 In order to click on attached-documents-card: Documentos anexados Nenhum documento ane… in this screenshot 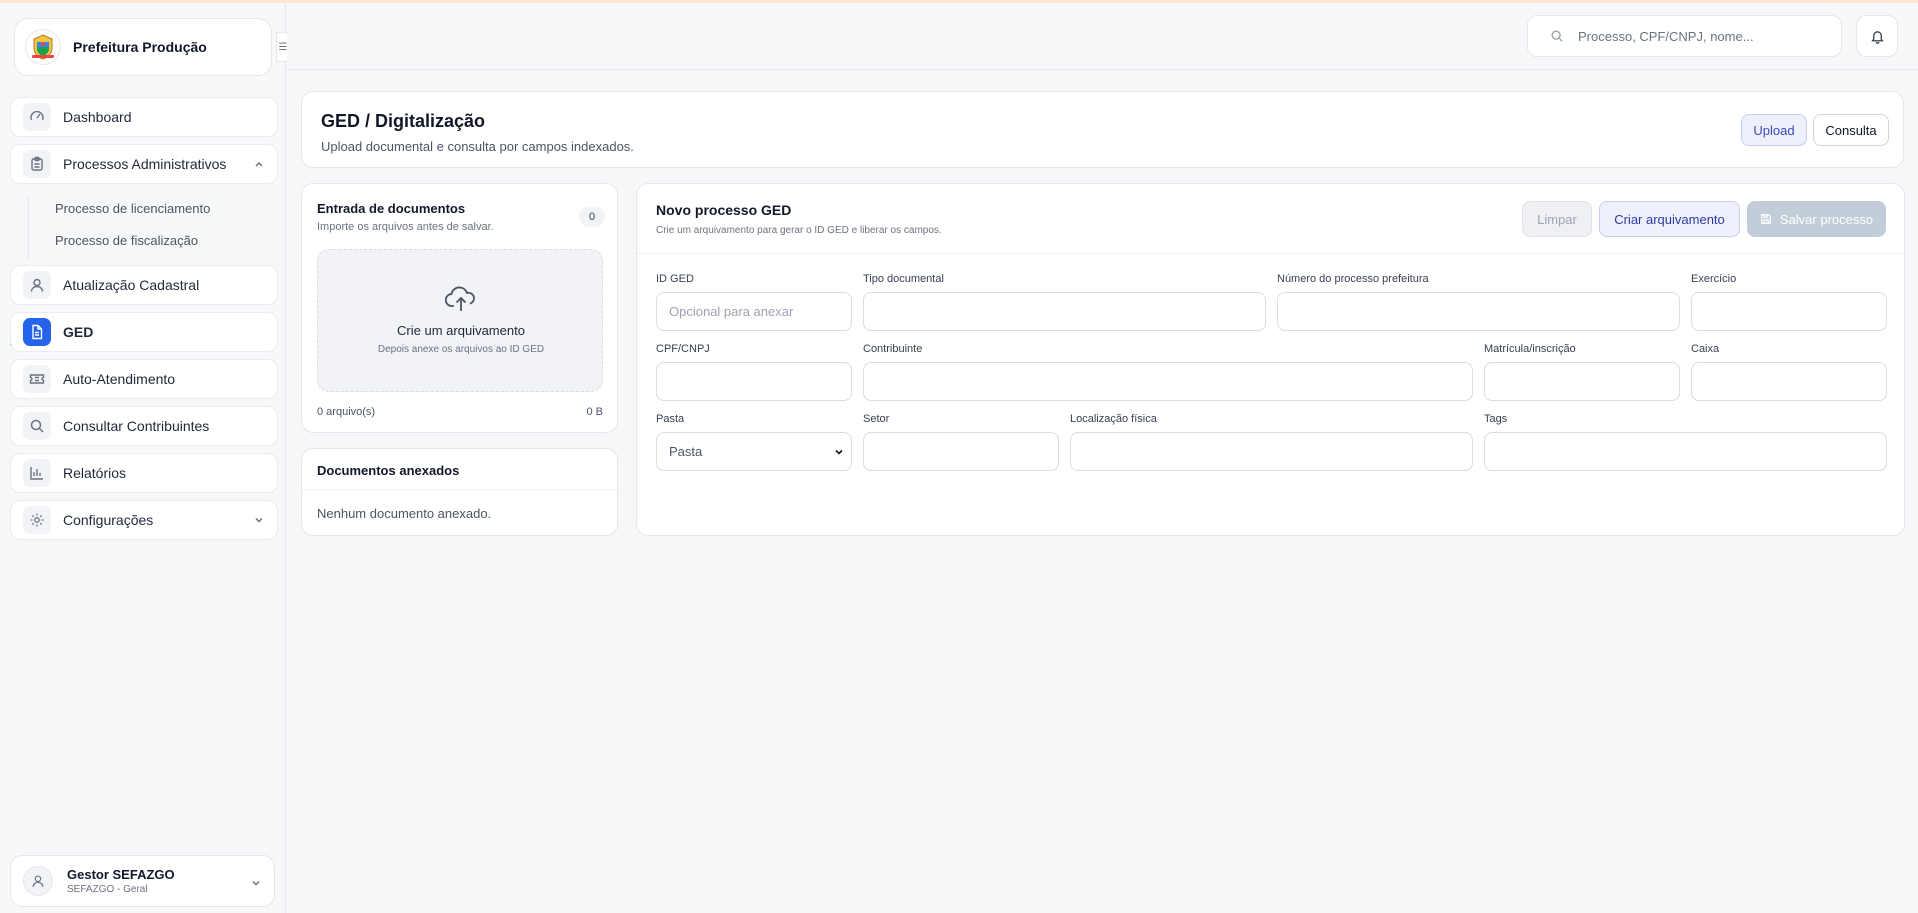, I will do `click(459, 492)`.